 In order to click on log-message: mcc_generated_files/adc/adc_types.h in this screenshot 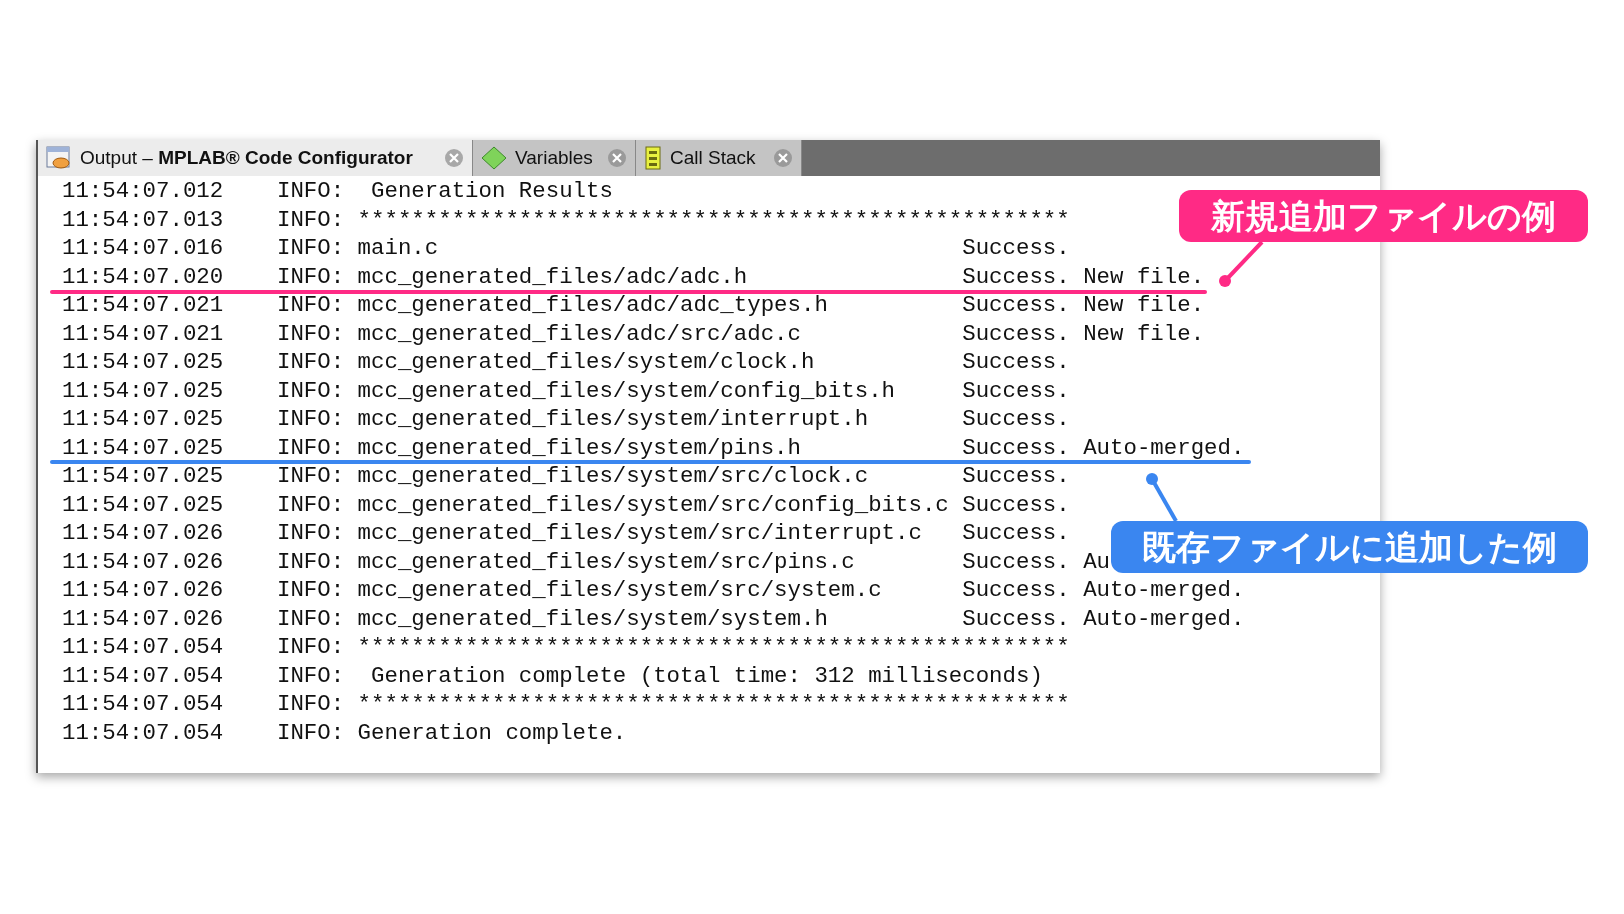, I will do `click(593, 305)`.